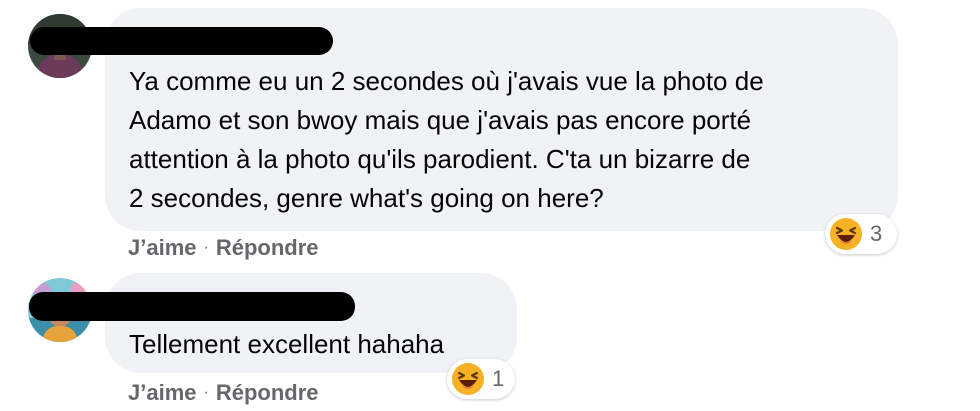 The height and width of the screenshot is (411, 980). Describe the element at coordinates (498, 378) in the screenshot. I see `reaction-count: 1` at that location.